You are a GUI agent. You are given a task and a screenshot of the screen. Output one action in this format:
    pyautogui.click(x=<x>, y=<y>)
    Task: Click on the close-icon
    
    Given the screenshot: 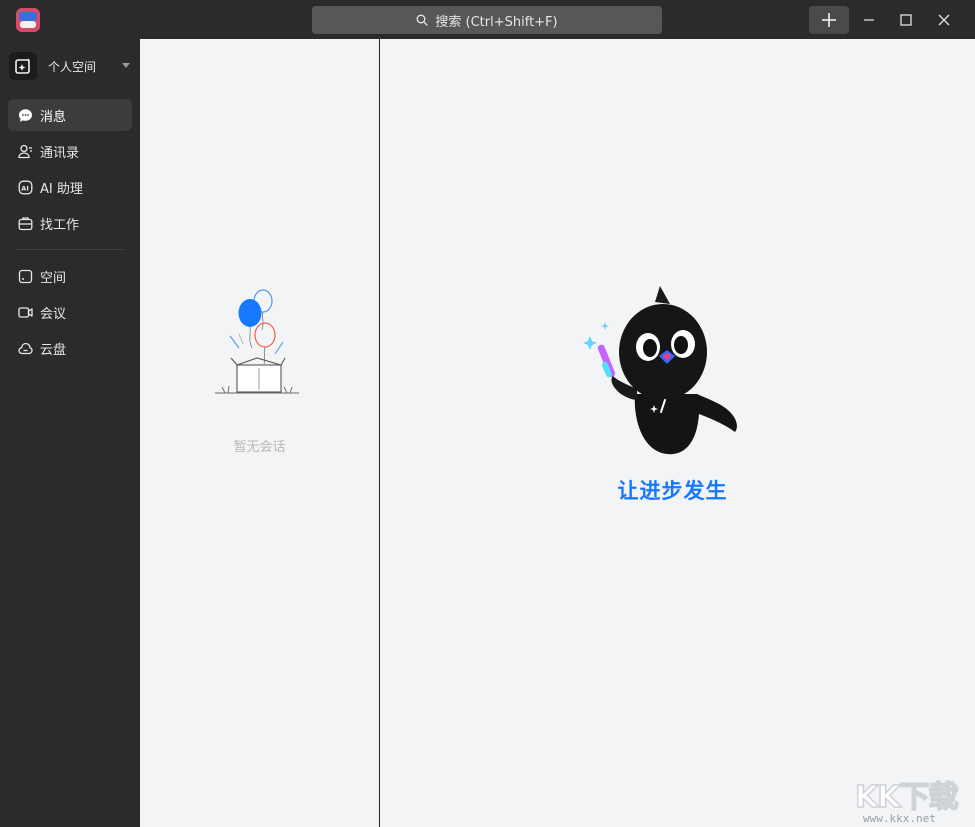 What is the action you would take?
    pyautogui.click(x=944, y=20)
    